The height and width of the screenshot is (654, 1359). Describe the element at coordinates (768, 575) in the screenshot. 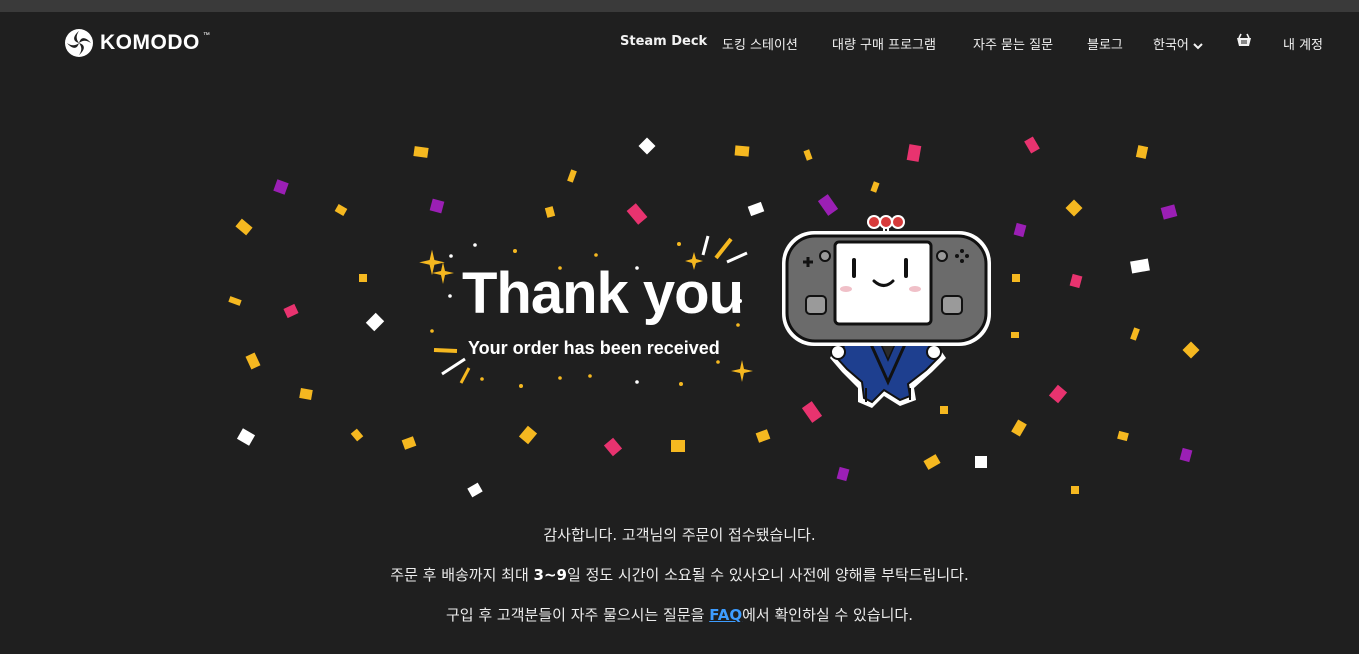

I see `shipping-notice-text-post: 일 정도 시간이 소요될 수 있사오니 사전에 양해를 부탁드립니다.` at that location.